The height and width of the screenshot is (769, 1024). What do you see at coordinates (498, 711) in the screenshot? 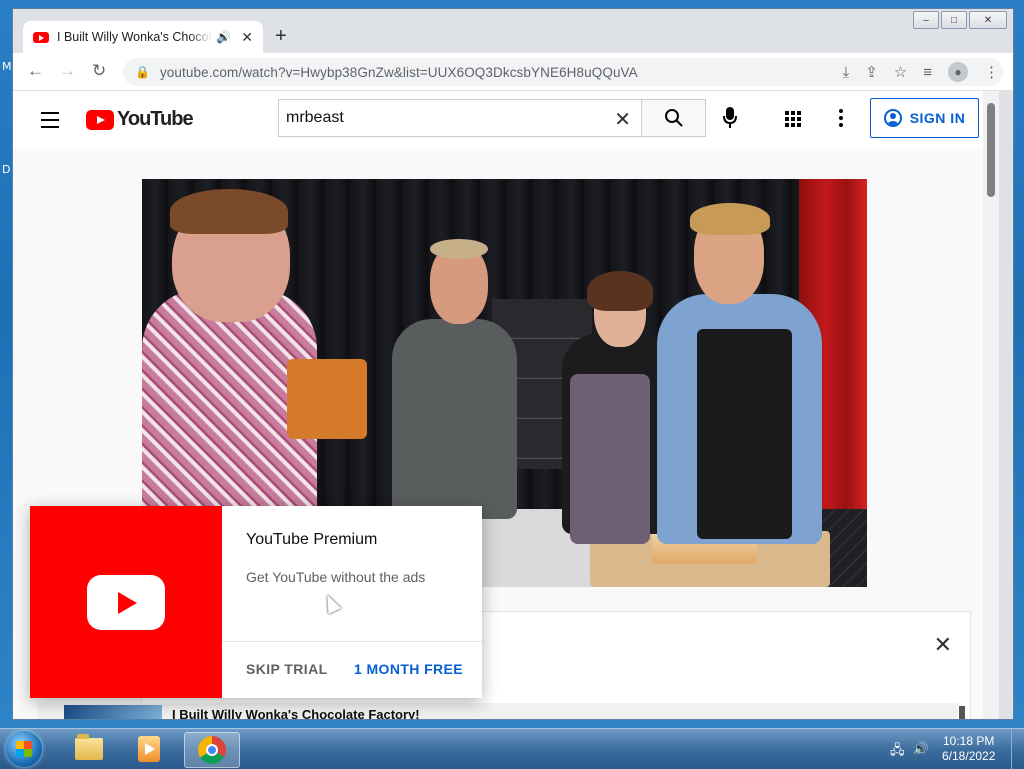
I see `playlist-item: I Built Willy Wonka's Chocolate Factory!` at bounding box center [498, 711].